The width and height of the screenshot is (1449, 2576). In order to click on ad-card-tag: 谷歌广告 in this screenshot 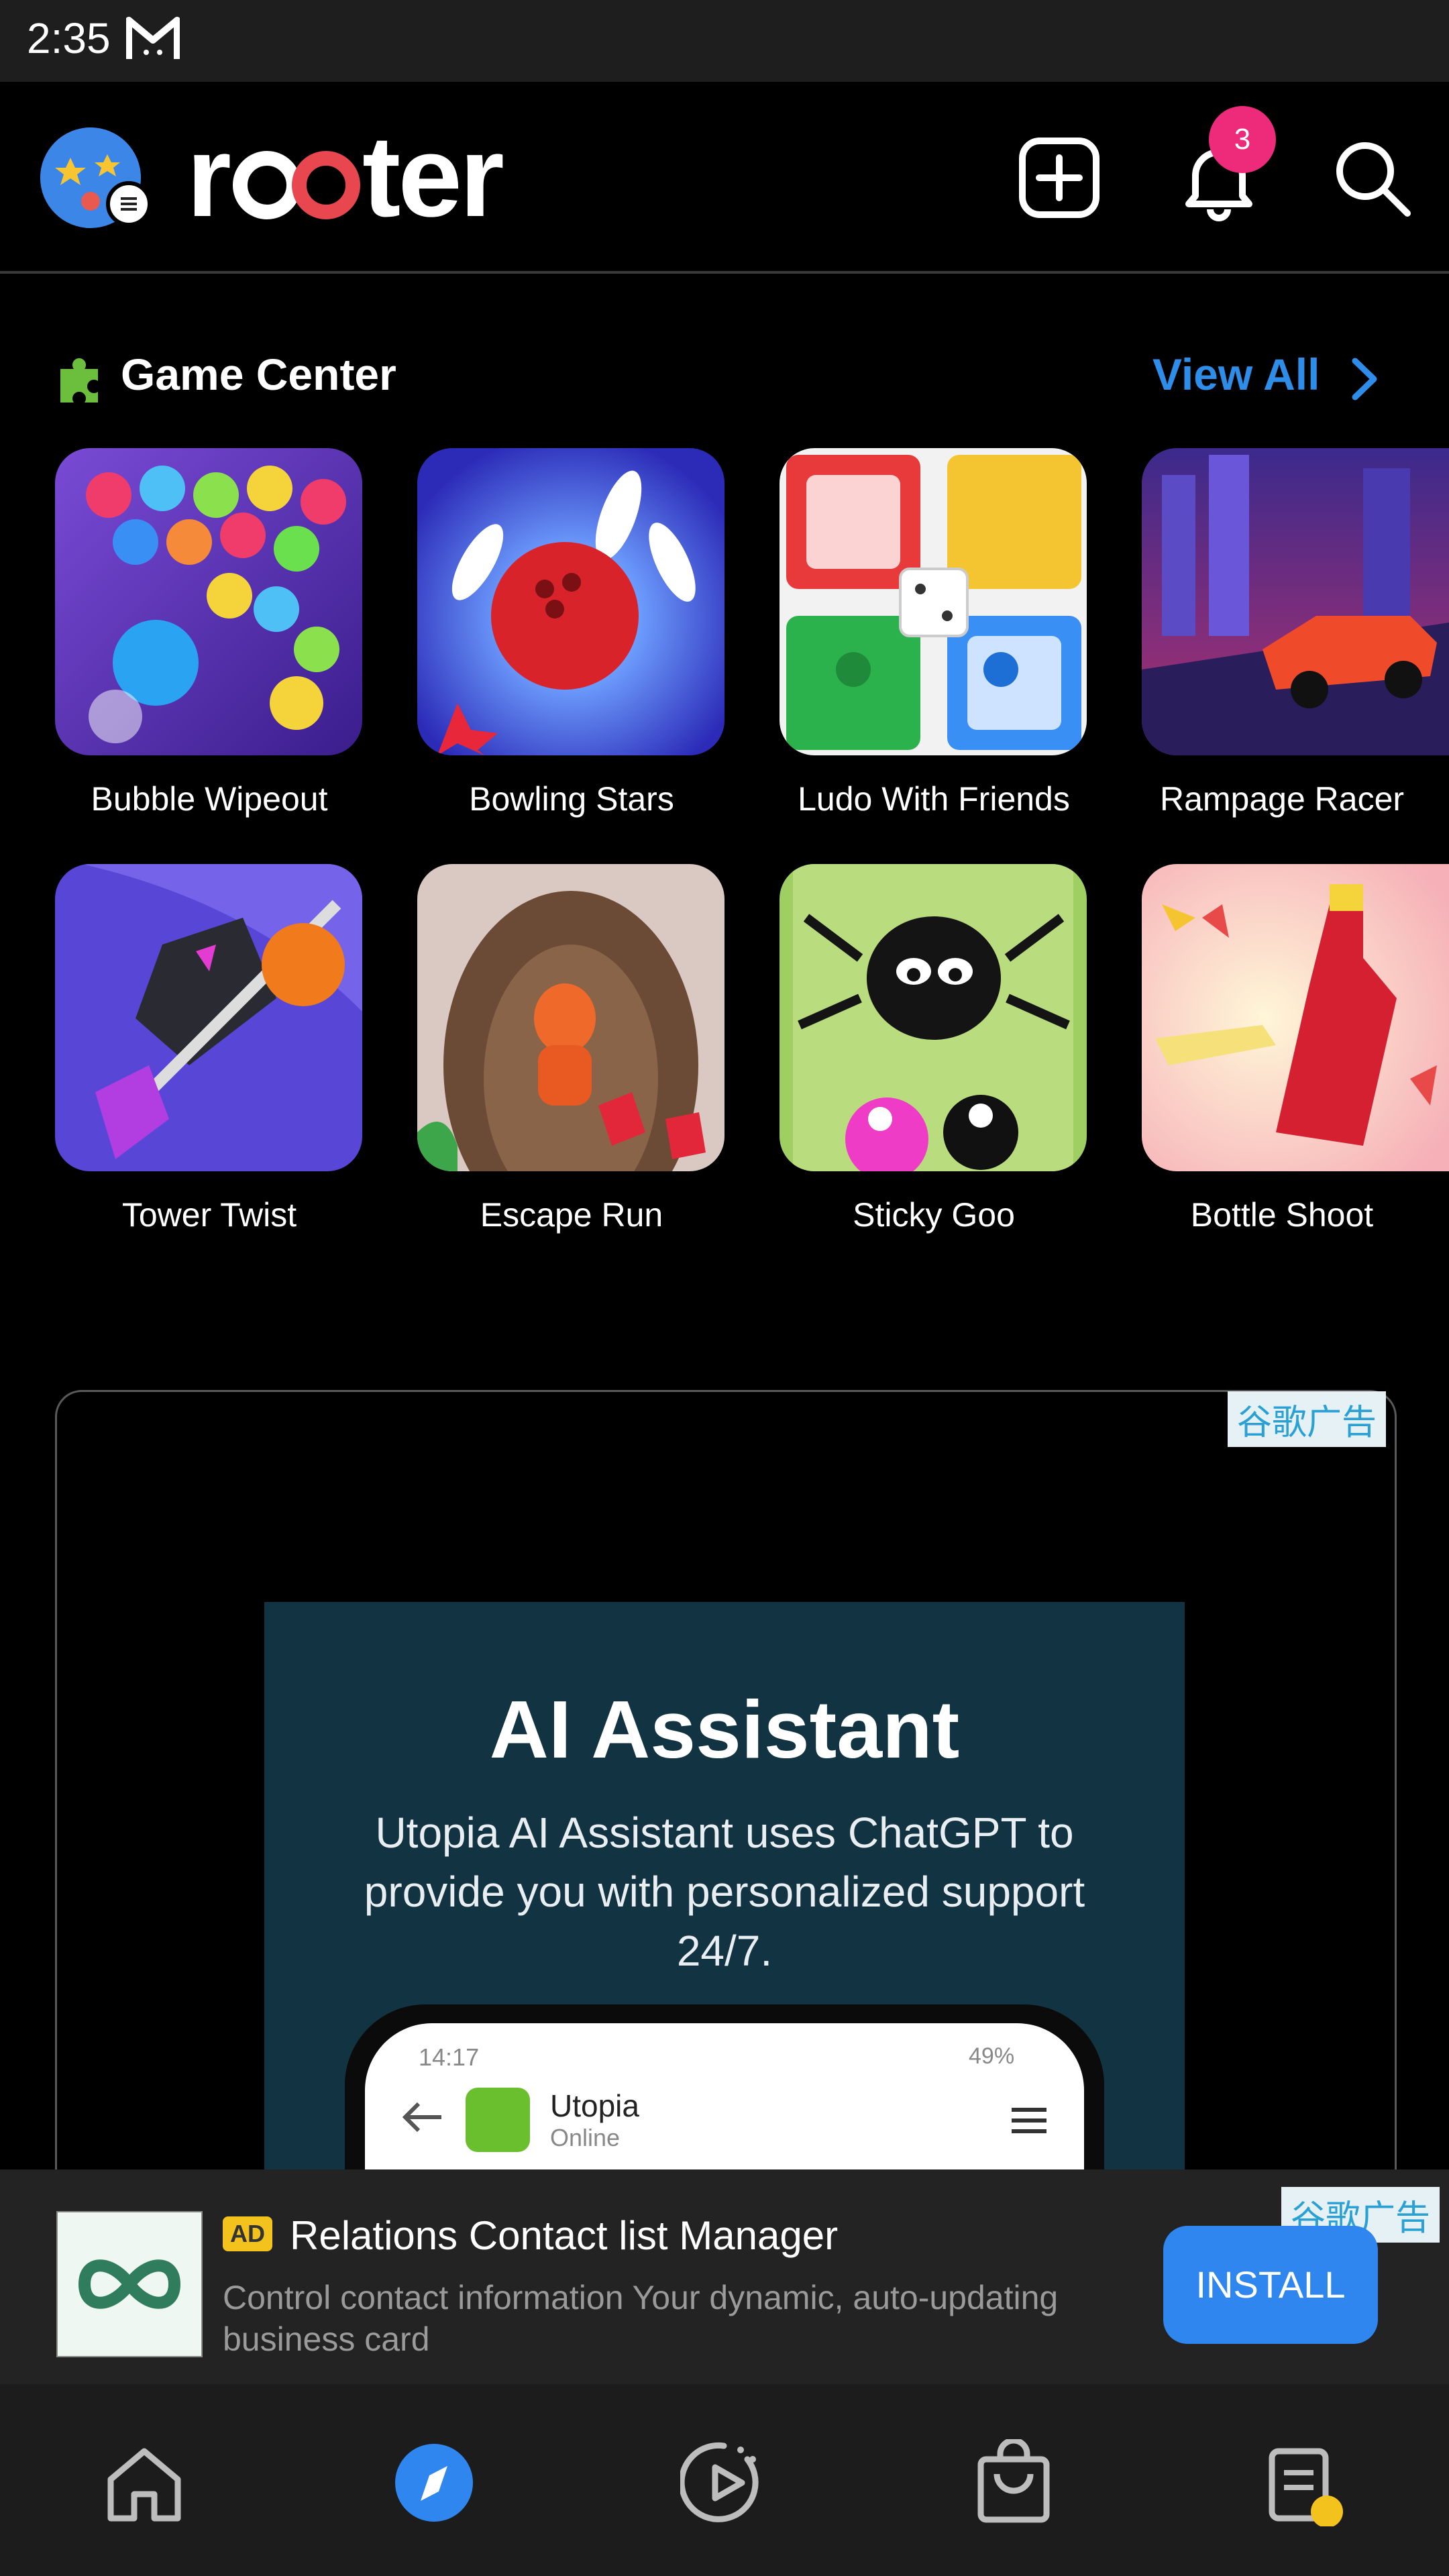, I will do `click(1307, 1419)`.